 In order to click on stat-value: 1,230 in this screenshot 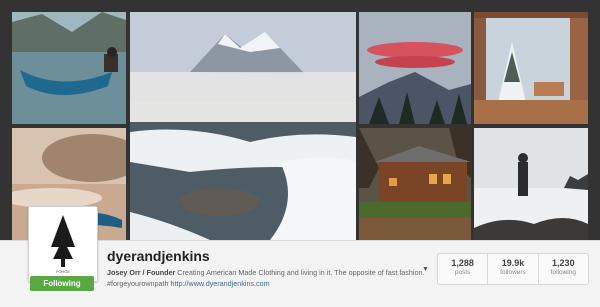, I will do `click(563, 263)`.